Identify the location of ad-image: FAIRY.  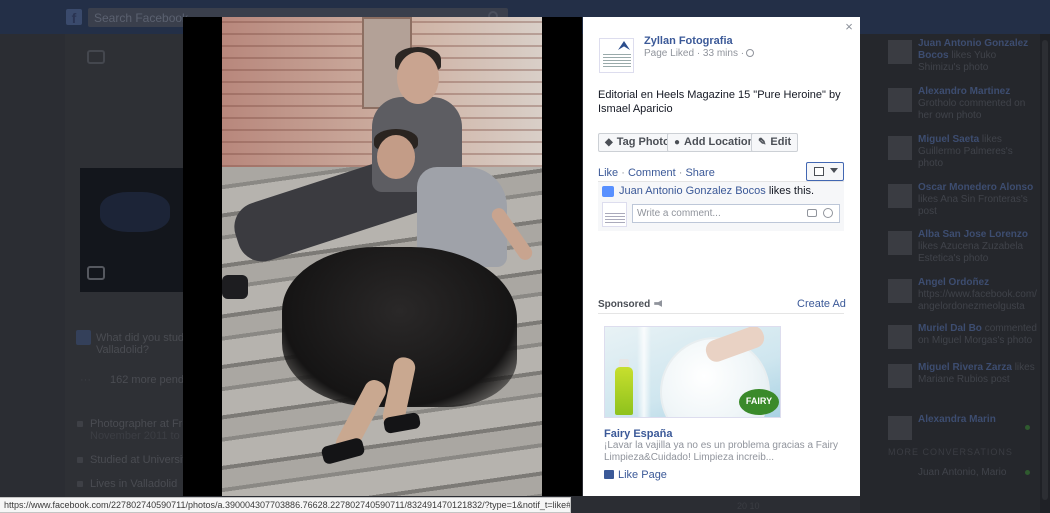
(692, 372).